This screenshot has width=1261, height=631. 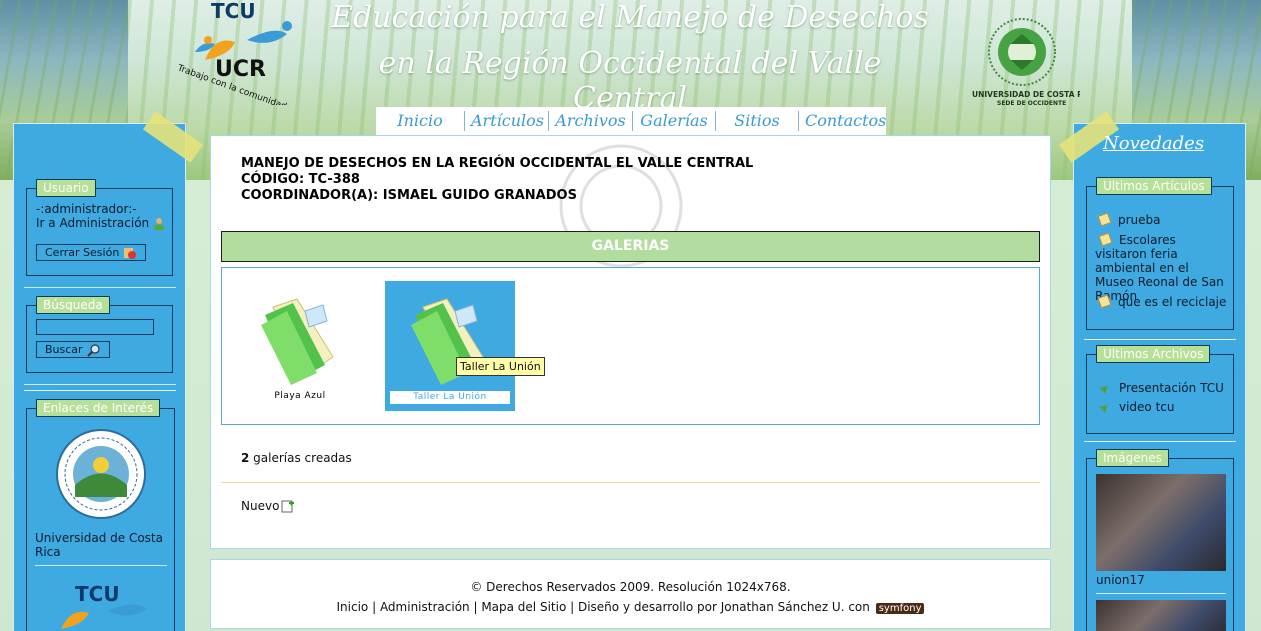 What do you see at coordinates (1153, 354) in the screenshot?
I see `archivos-legend: Ultimos Archivos` at bounding box center [1153, 354].